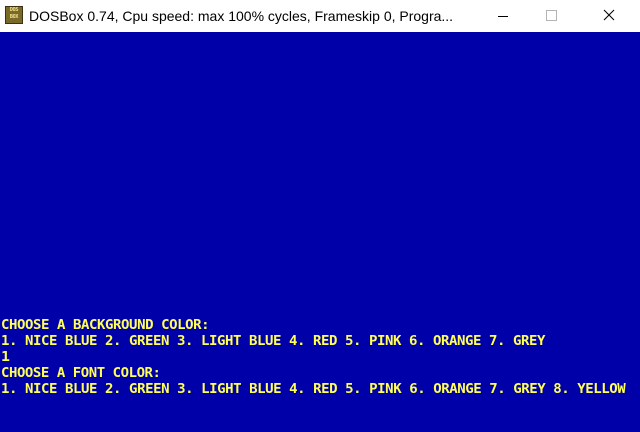  I want to click on user-input-line: 1, so click(5, 357).